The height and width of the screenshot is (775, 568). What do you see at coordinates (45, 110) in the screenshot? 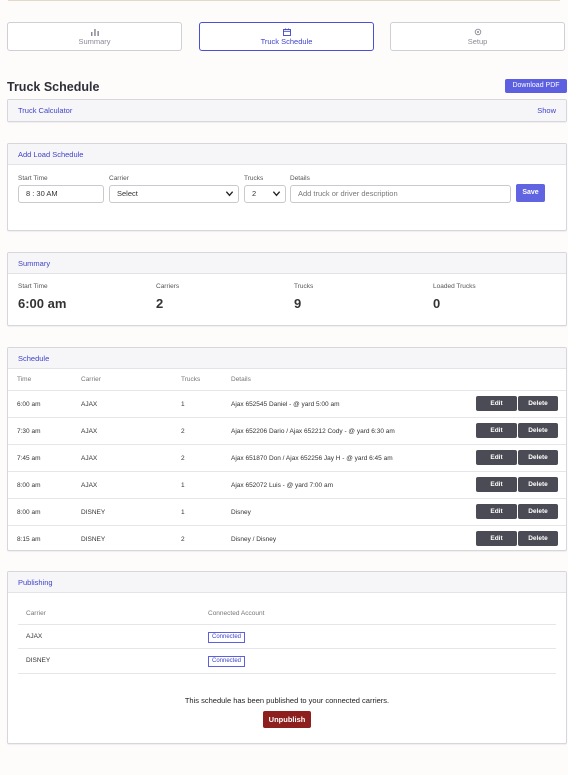
I see `truck-calculator-title: Truck Calculator` at bounding box center [45, 110].